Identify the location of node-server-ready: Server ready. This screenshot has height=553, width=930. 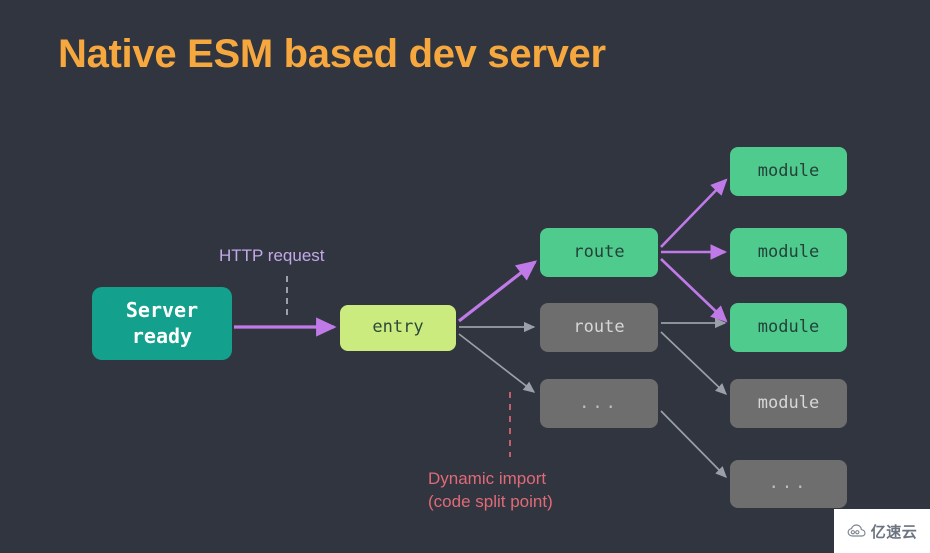
(162, 323).